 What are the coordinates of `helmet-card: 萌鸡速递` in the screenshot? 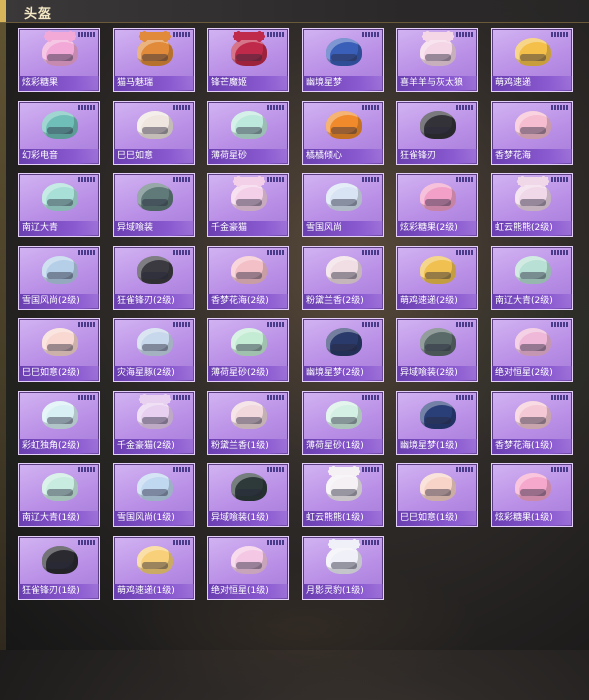 It's located at (532, 60).